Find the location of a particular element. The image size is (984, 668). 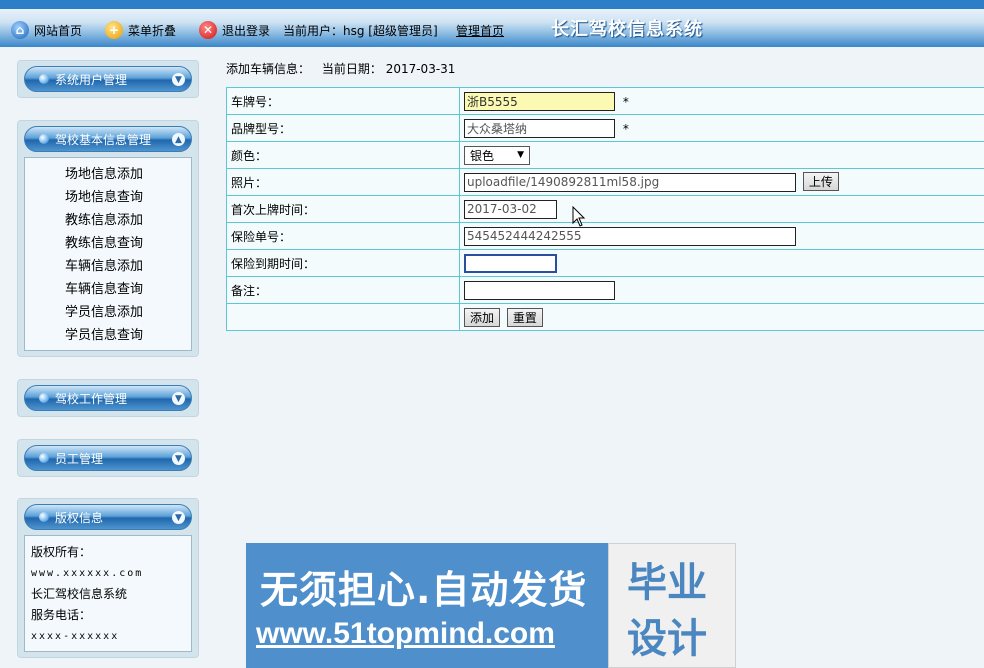

system-title: 长汇驾校信息系统 is located at coordinates (627, 29).